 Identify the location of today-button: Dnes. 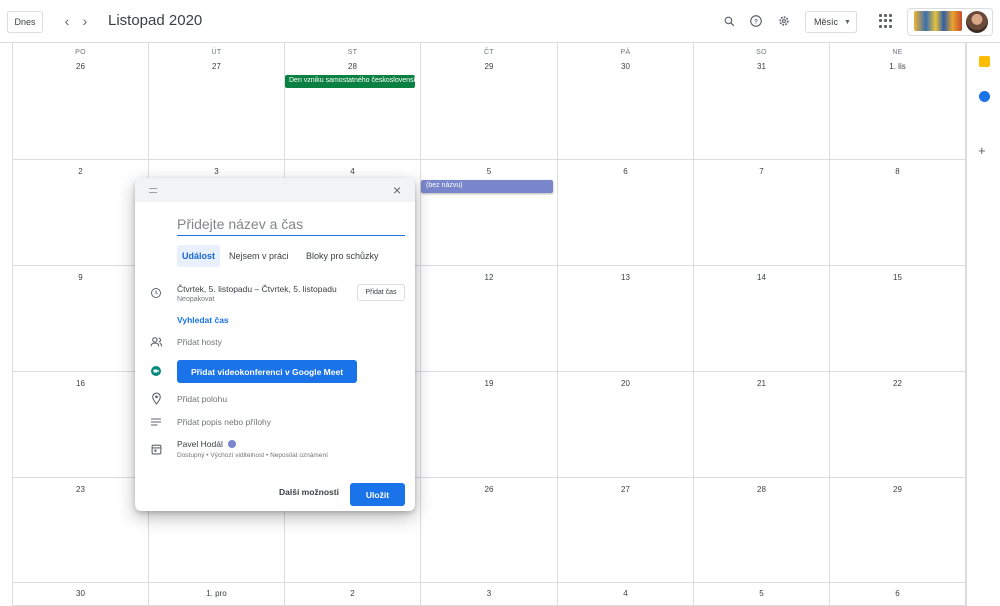
(25, 22).